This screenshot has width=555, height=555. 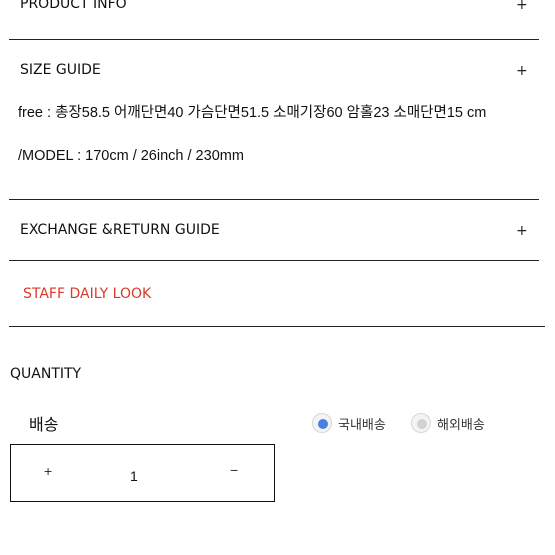 What do you see at coordinates (421, 423) in the screenshot?
I see `radio-unselected-icon` at bounding box center [421, 423].